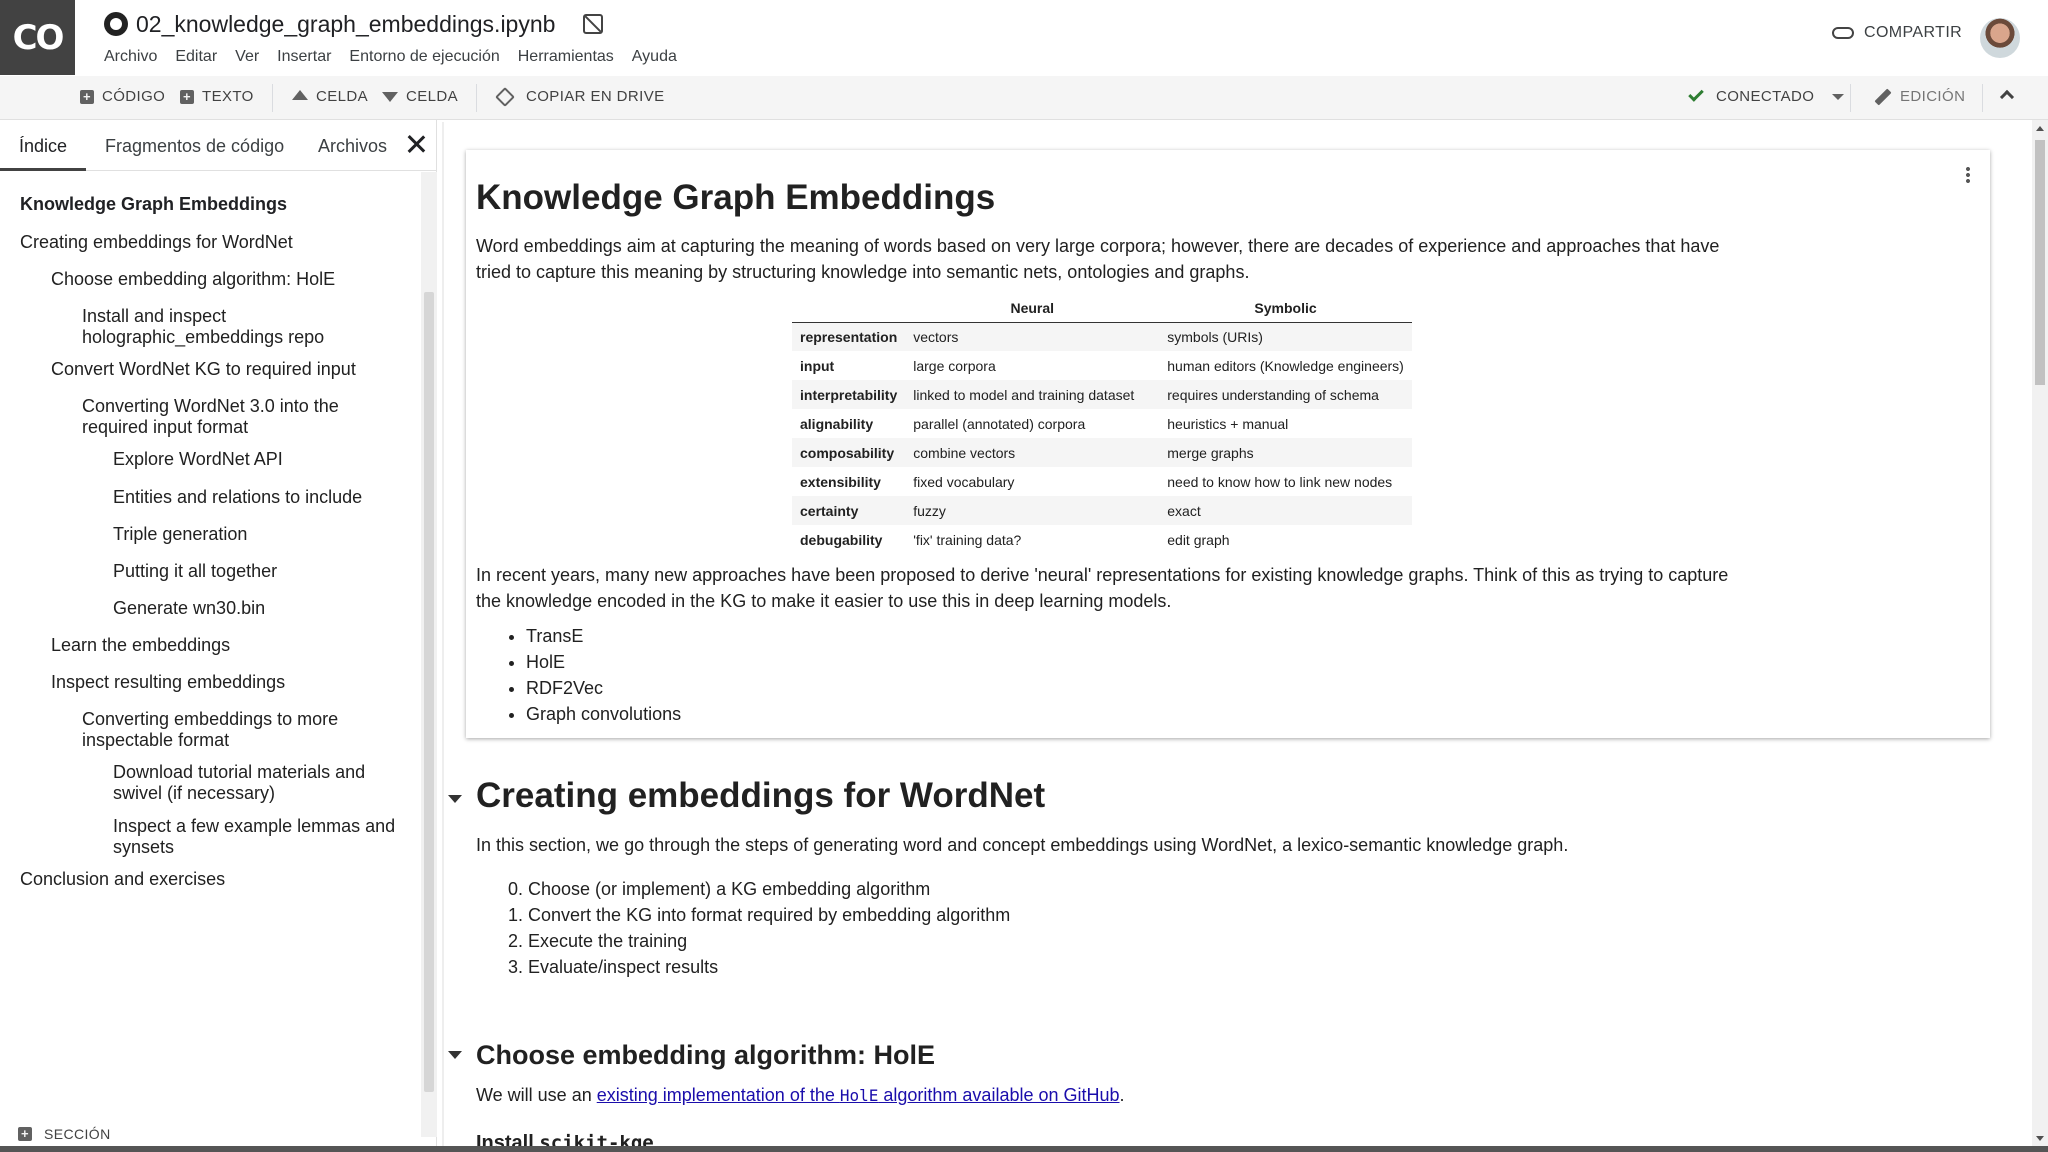 The width and height of the screenshot is (2048, 1152). Describe the element at coordinates (217, 96) in the screenshot. I see `add-text-button: + TEXTO` at that location.